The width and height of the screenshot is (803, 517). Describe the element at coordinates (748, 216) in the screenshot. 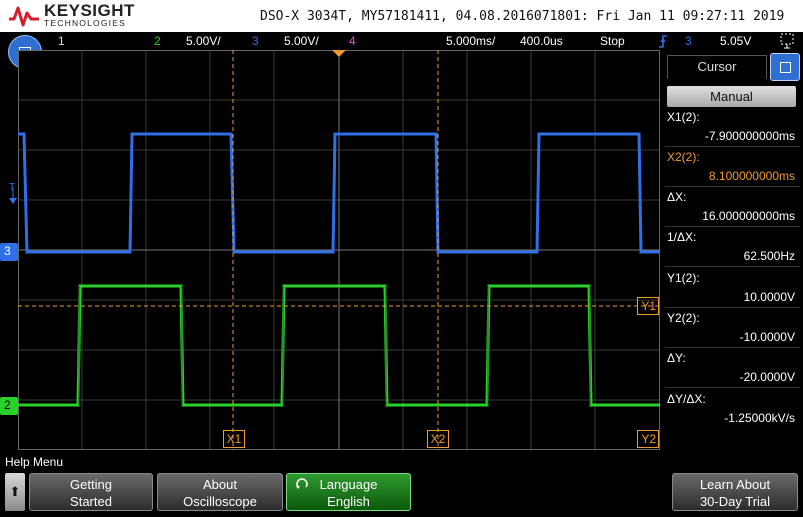

I see `delta-x-value: 16.000000000ms` at that location.